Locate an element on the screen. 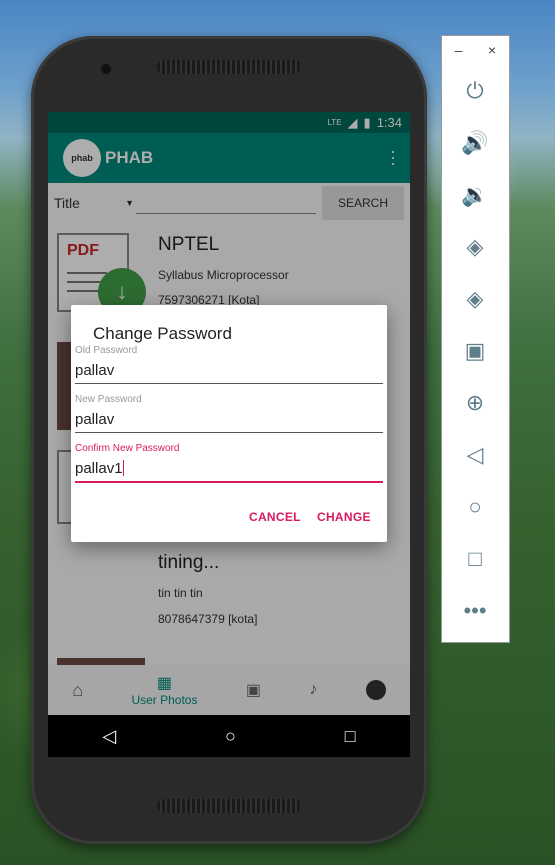 The image size is (555, 865). old-password-input: pallav is located at coordinates (229, 373).